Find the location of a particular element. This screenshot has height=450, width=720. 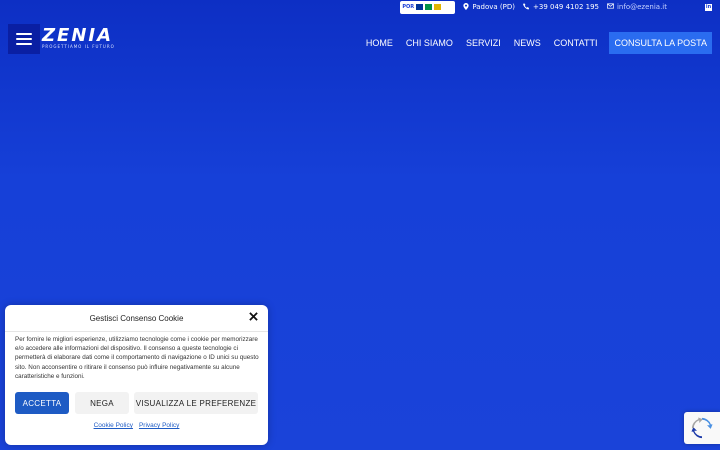

accept-button: ACCETTA is located at coordinates (42, 403).